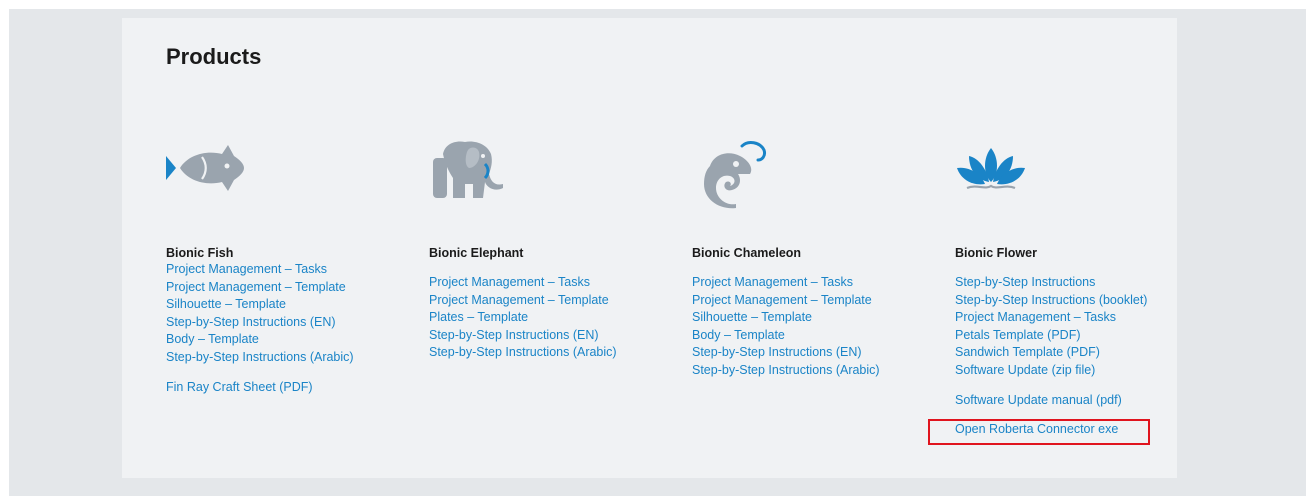 This screenshot has height=501, width=1306. I want to click on link-elephant-instructions-arabic: Step-by-Step Instructions (Arabic), so click(523, 353).